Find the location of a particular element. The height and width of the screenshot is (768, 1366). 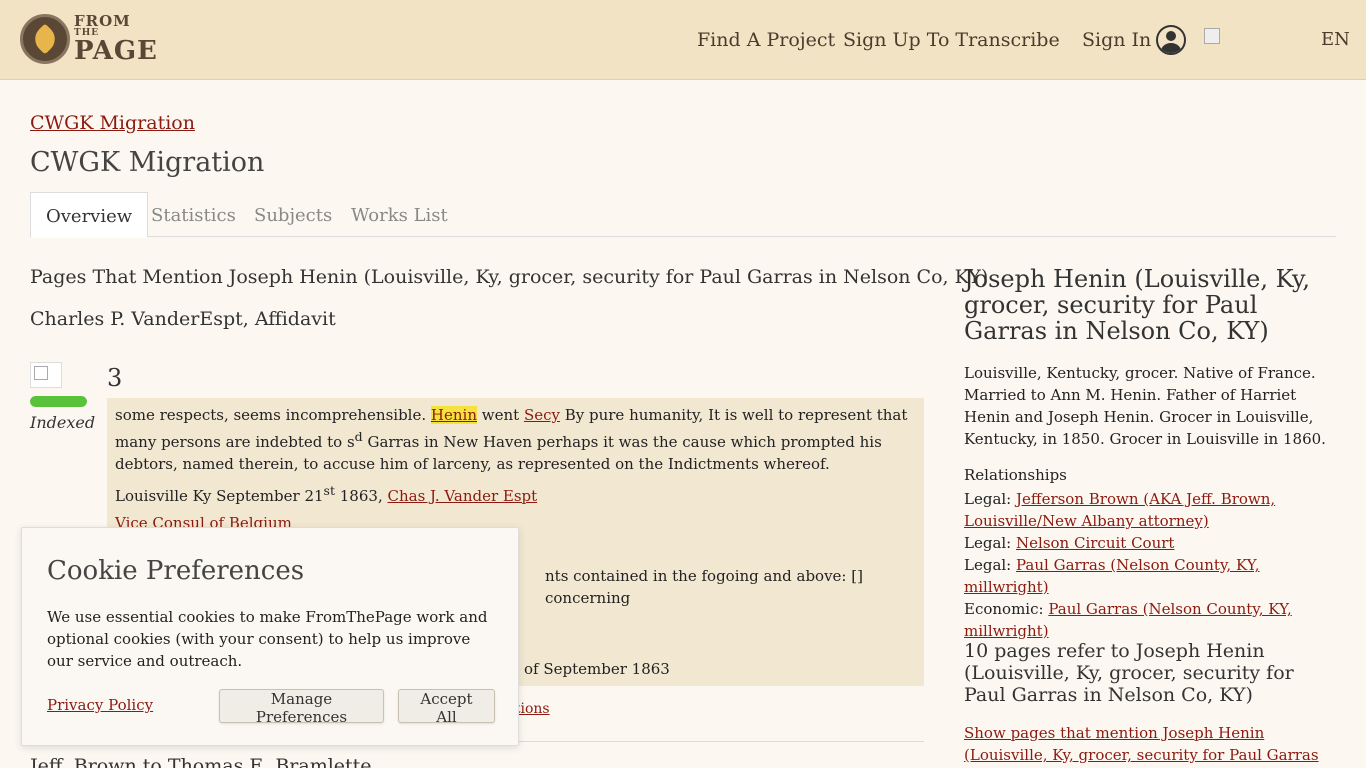

page-number-link: 3 is located at coordinates (114, 378).